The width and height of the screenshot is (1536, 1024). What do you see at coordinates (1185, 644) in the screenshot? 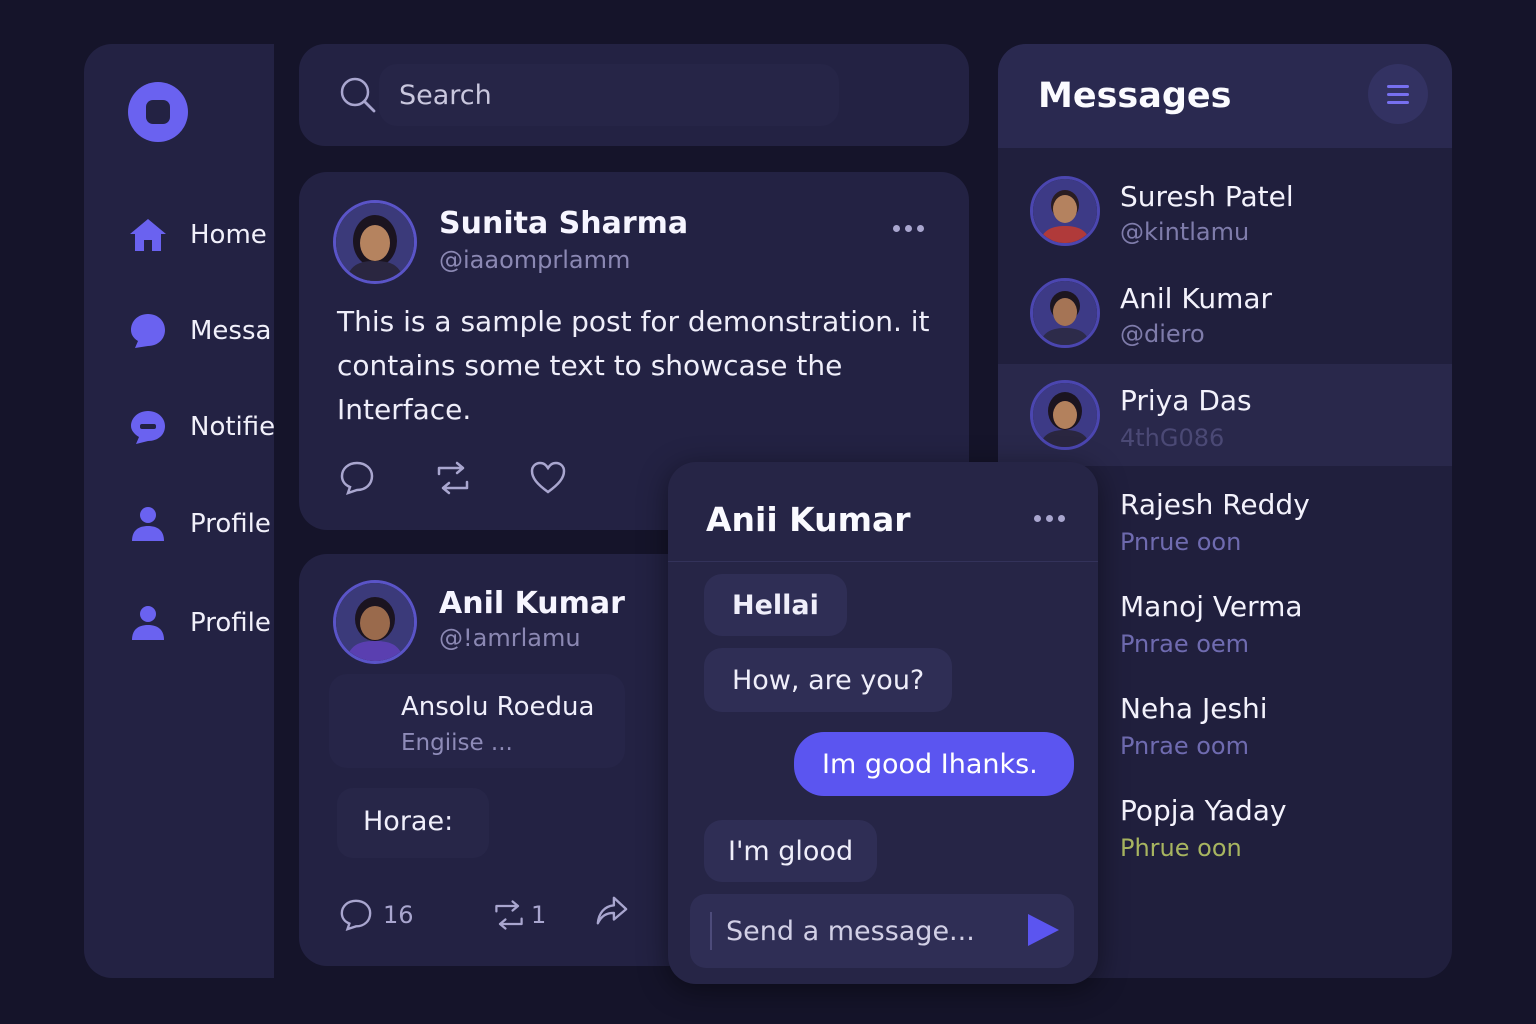
I see `contact-handle: Pnrae oem` at bounding box center [1185, 644].